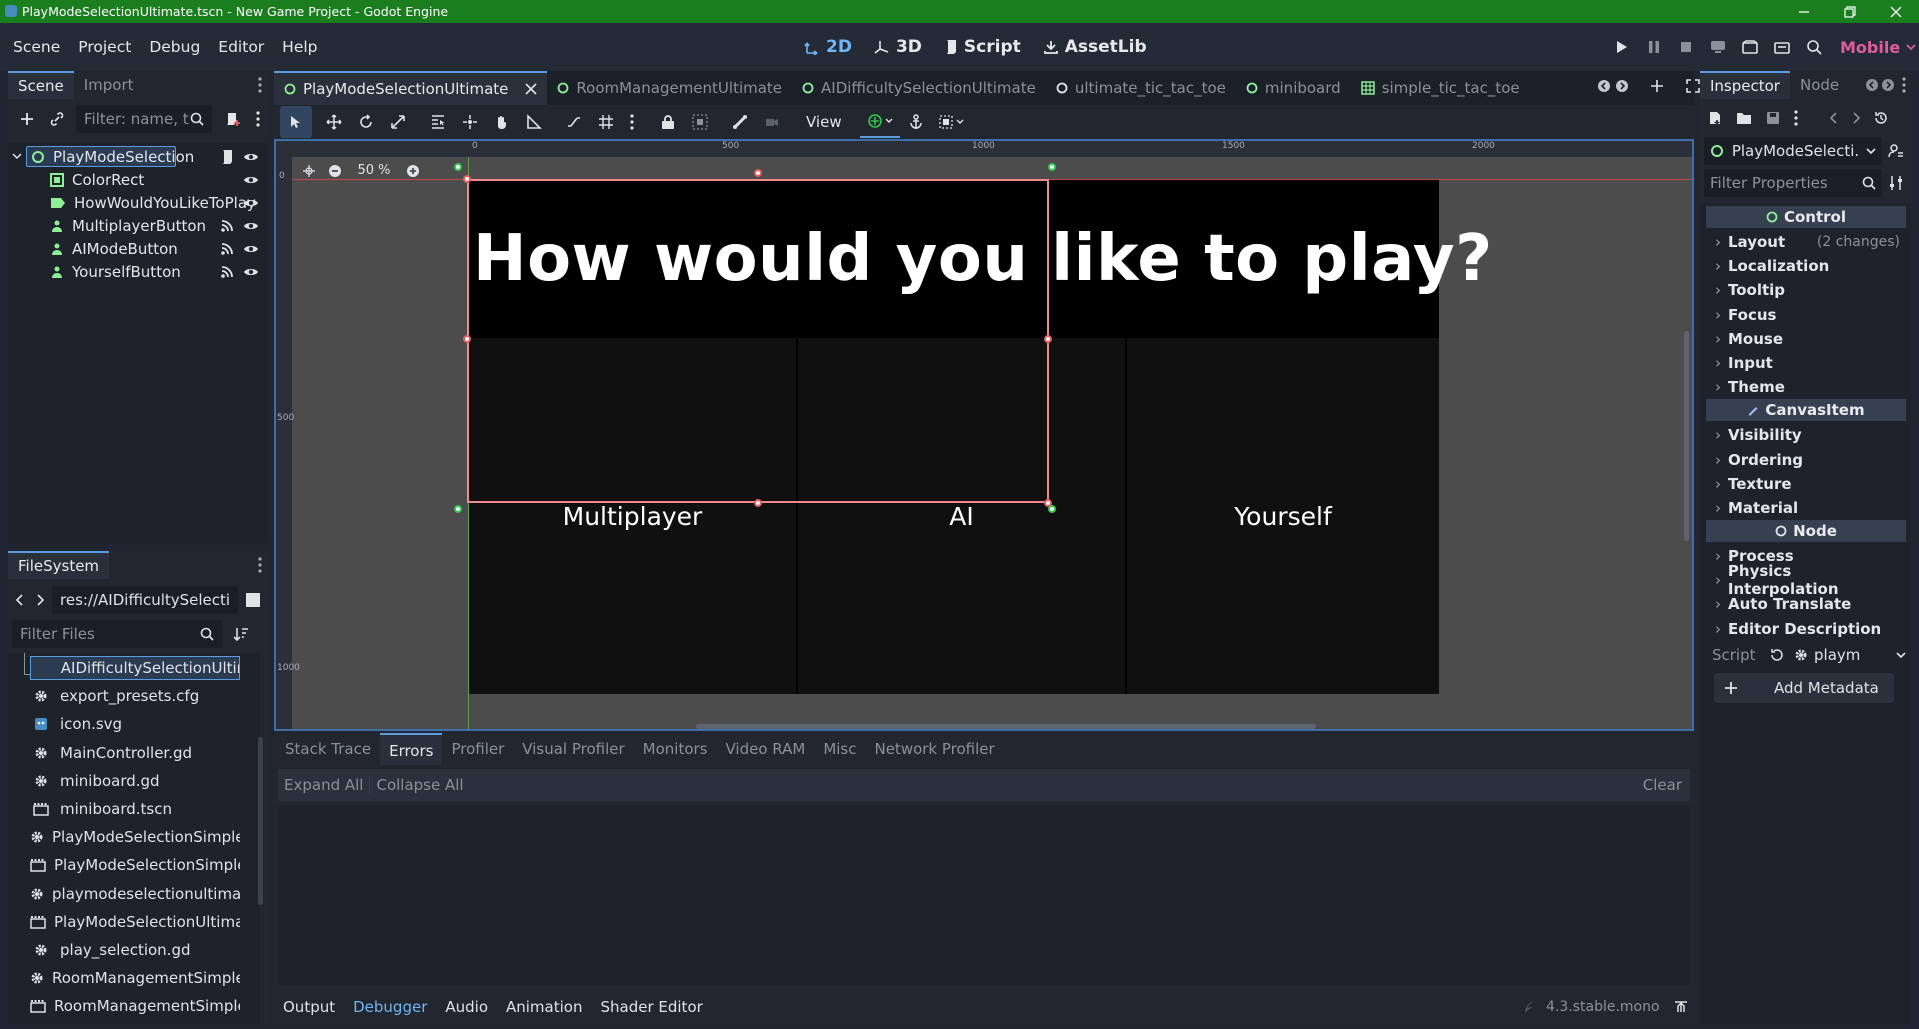 The image size is (1919, 1029). What do you see at coordinates (668, 122) in the screenshot?
I see `lock-icon` at bounding box center [668, 122].